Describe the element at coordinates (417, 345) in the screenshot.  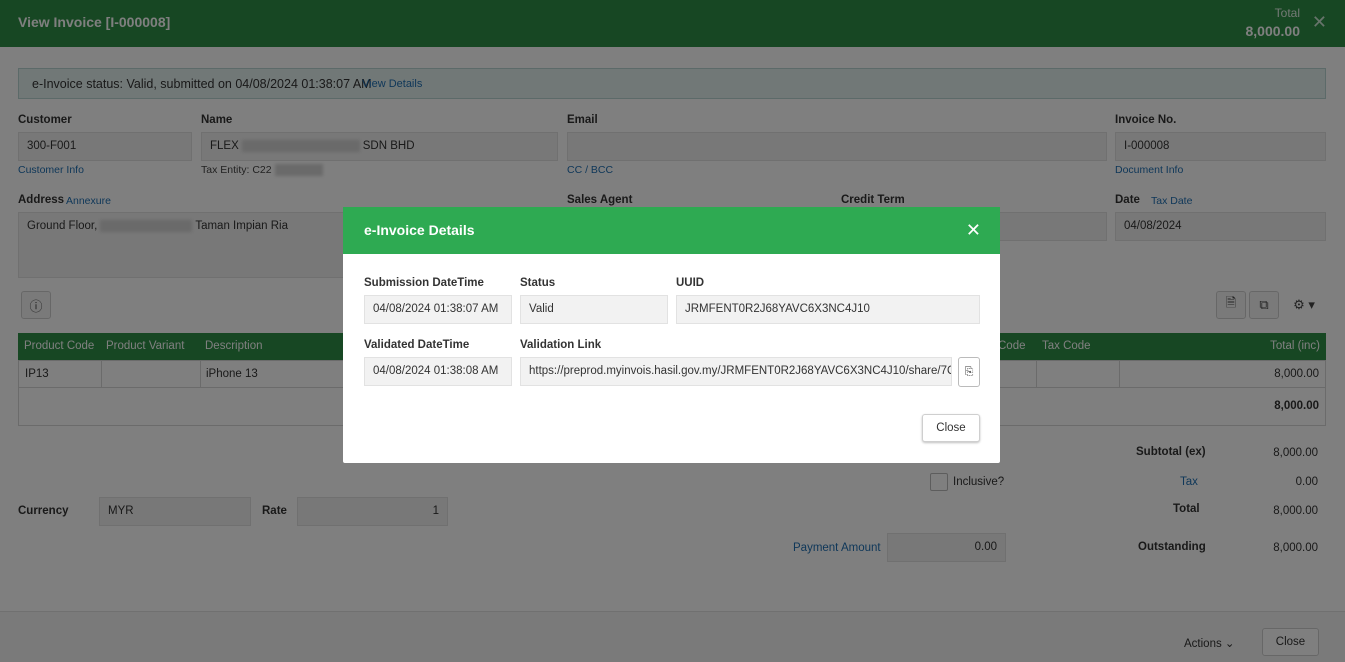
I see `validated-datetime-label: Validated DateTime` at that location.